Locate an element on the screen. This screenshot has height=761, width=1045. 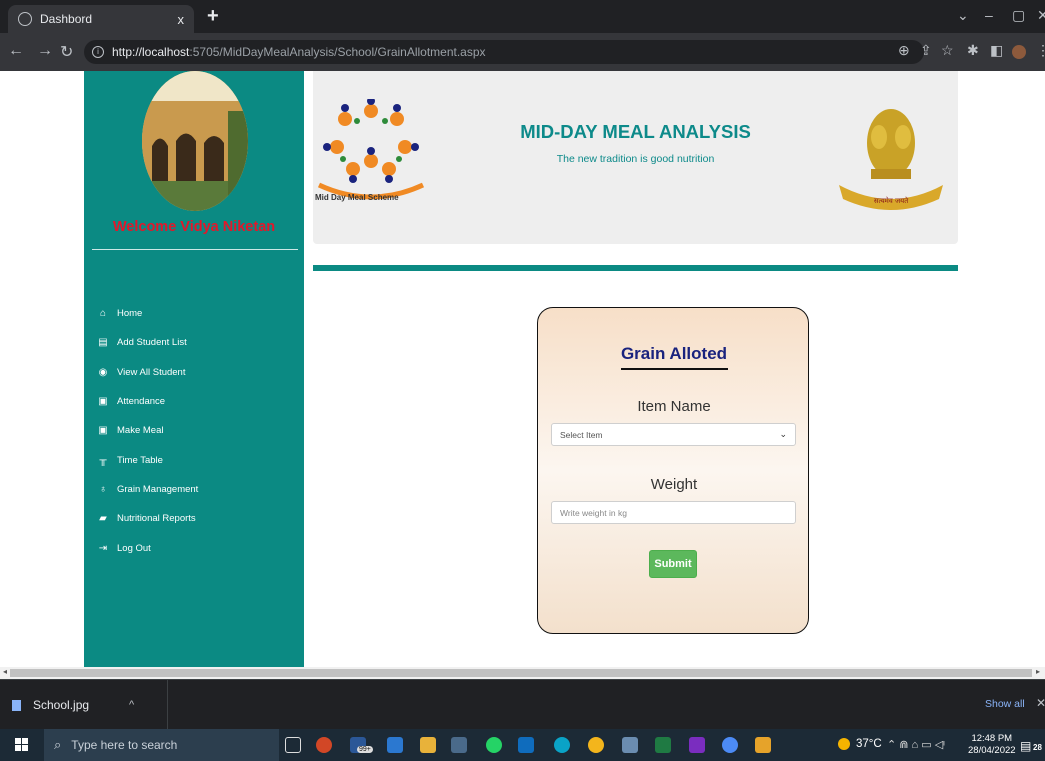
sidebar-item-make-meal: ▣ Make Meal is located at coordinates (147, 430).